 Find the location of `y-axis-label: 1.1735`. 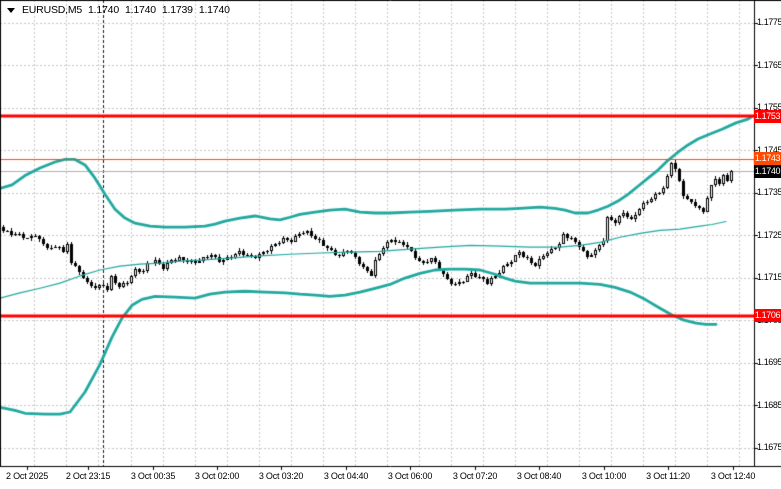

y-axis-label: 1.1735 is located at coordinates (769, 192).